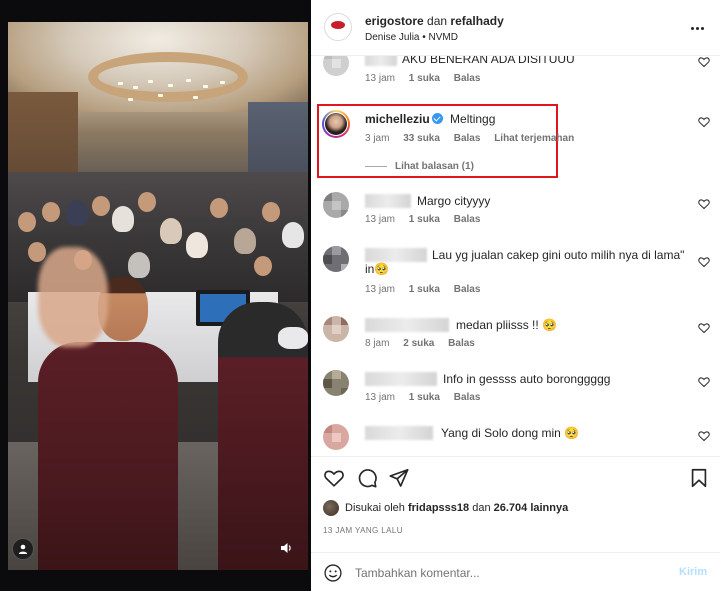  Describe the element at coordinates (515, 478) in the screenshot. I see `action-bar` at that location.